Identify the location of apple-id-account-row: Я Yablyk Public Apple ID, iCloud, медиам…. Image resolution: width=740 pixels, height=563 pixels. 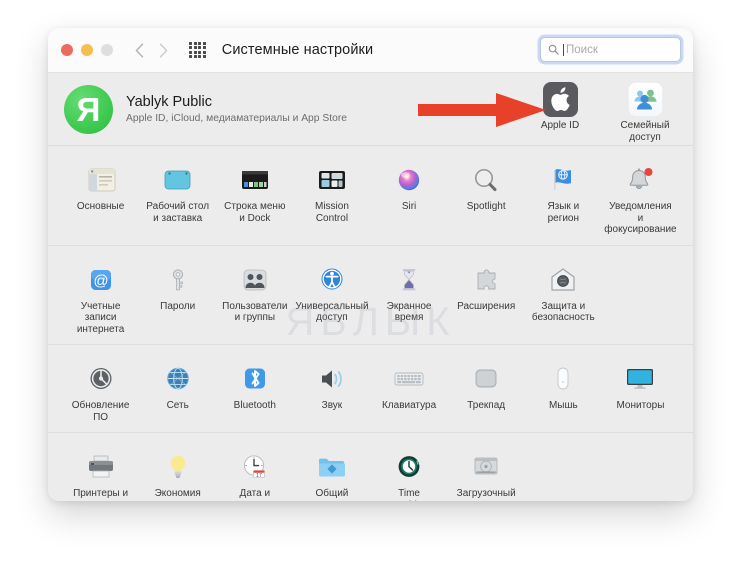
(370, 109).